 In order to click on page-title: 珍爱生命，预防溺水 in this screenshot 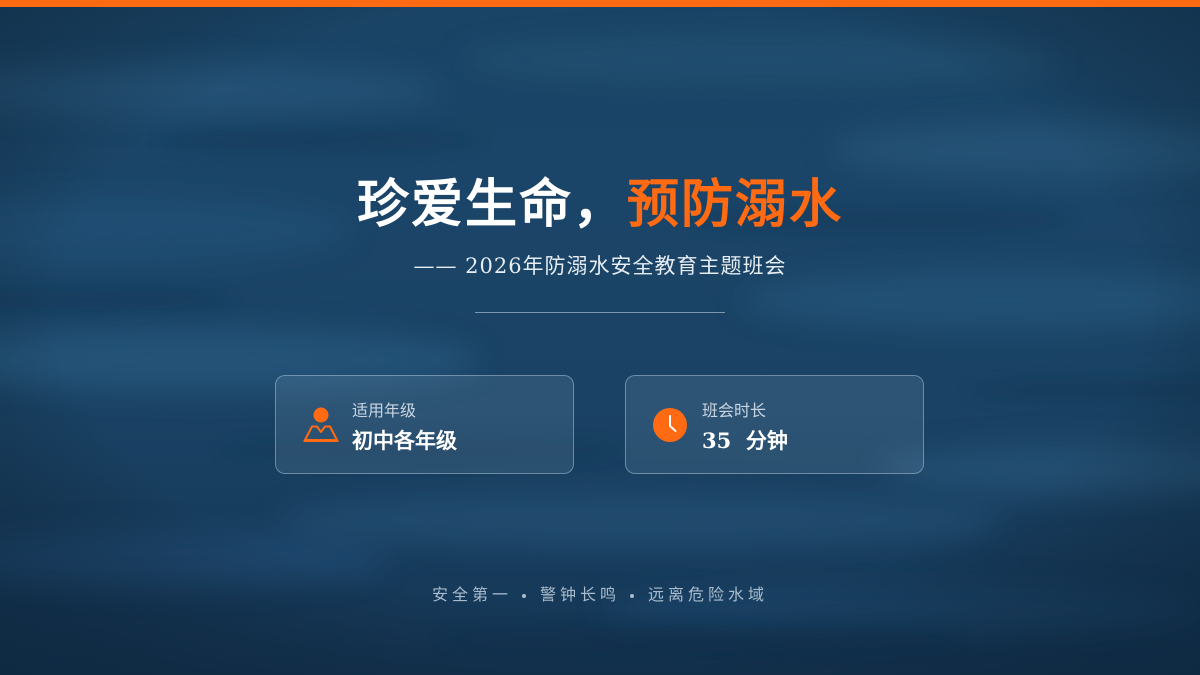, I will do `click(600, 205)`.